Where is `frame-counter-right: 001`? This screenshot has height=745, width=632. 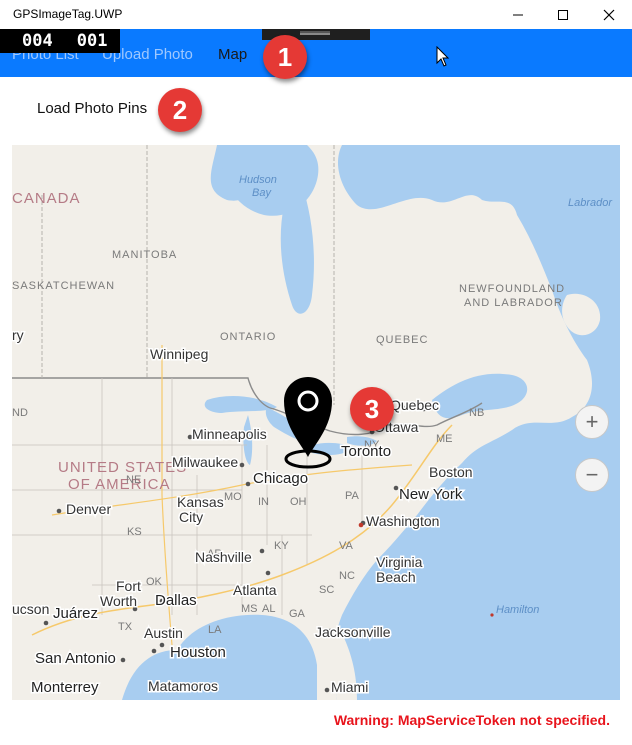 frame-counter-right: 001 is located at coordinates (92, 41).